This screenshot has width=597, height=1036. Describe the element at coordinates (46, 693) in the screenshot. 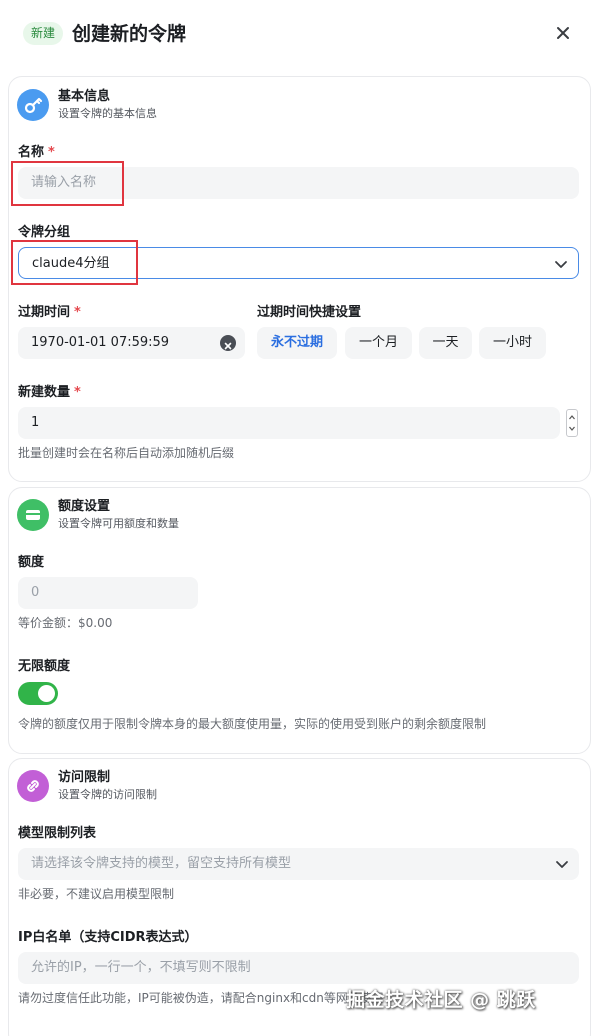

I see `toggle-knob` at that location.